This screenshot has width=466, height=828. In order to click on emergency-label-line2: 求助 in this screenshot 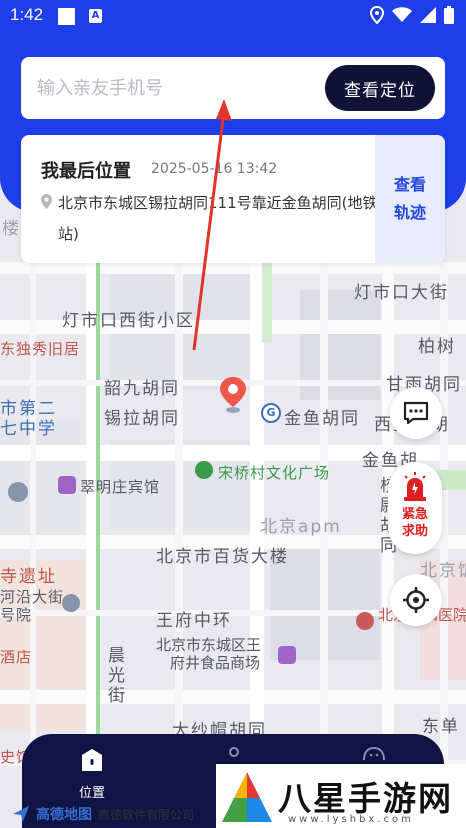, I will do `click(414, 531)`.